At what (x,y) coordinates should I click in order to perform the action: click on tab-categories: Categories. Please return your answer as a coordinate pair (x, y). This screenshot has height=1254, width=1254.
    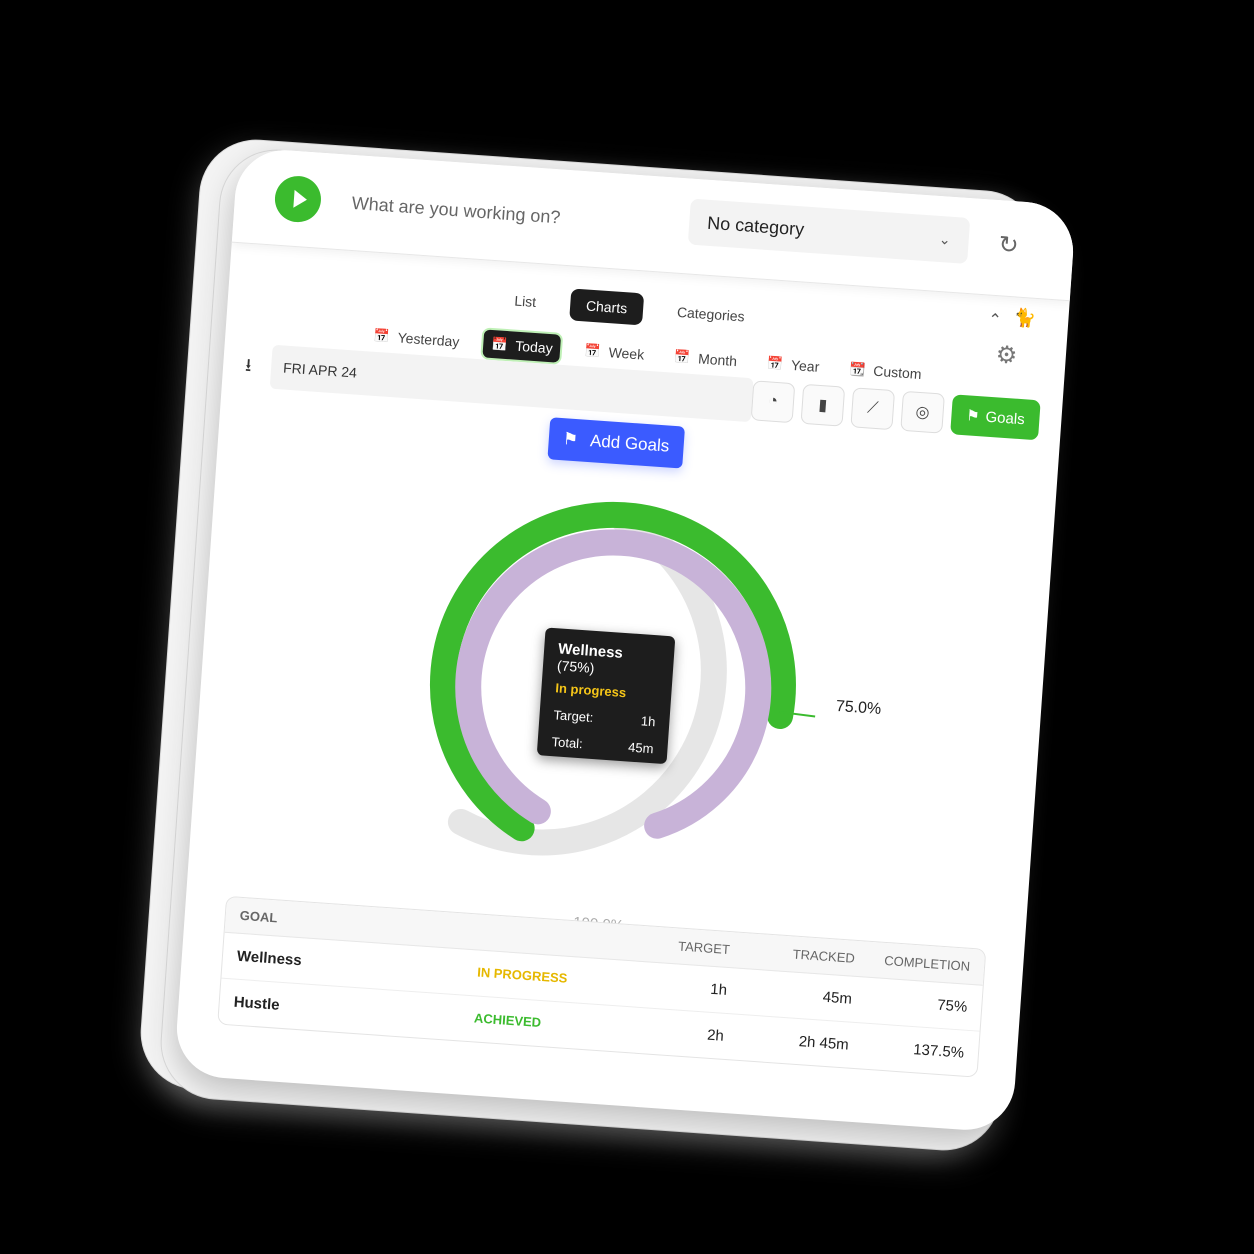
    Looking at the image, I should click on (711, 314).